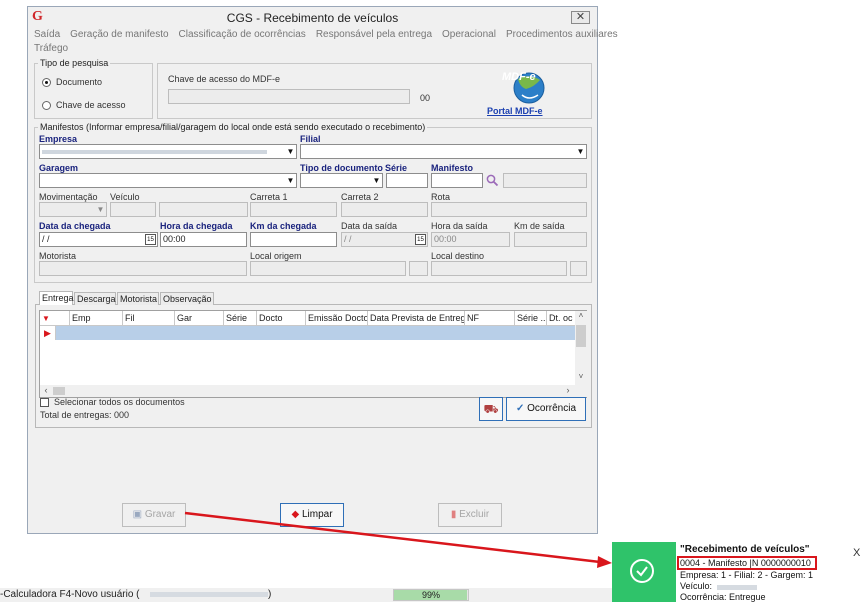 This screenshot has width=865, height=602. Describe the element at coordinates (723, 597) in the screenshot. I see `toast-line-ocorrencia: Ocorrência: Entregue` at that location.